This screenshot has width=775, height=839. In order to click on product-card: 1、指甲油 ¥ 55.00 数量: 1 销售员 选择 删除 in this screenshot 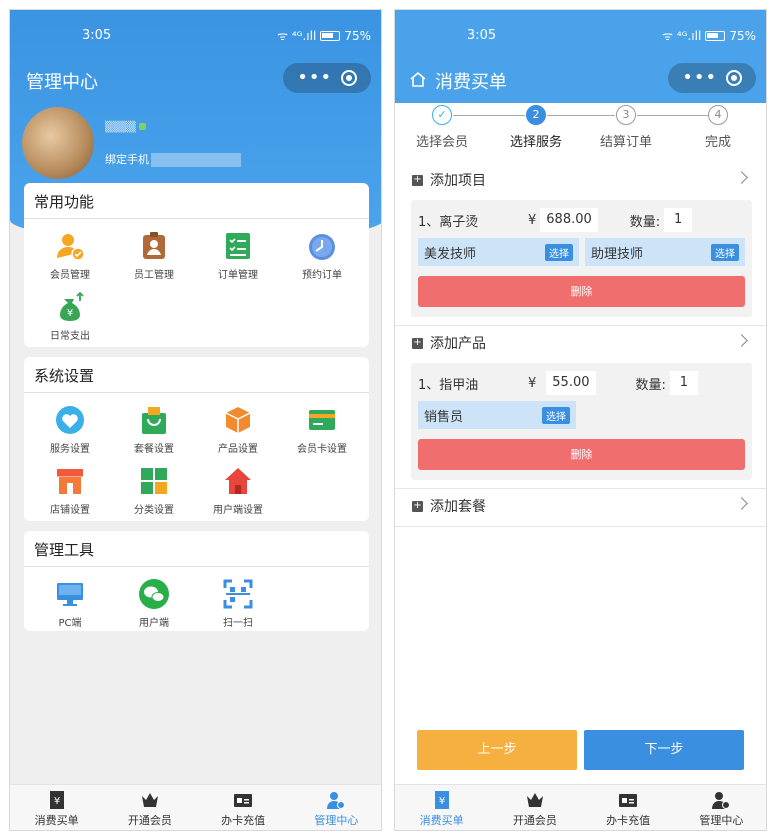, I will do `click(581, 421)`.